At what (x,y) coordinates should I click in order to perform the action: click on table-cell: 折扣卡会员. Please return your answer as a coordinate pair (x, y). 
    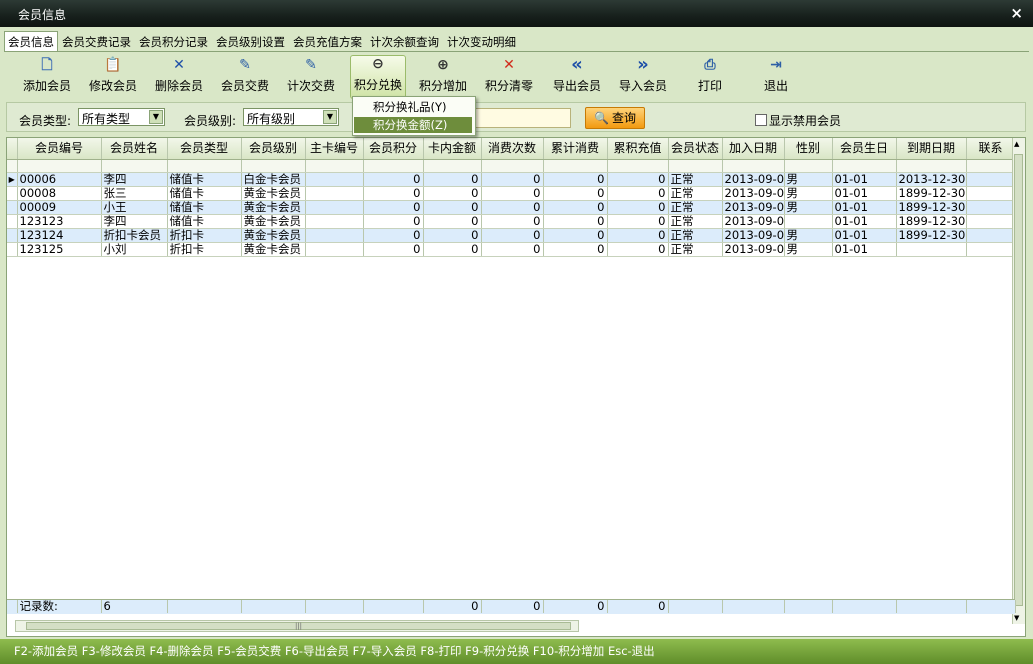
    Looking at the image, I should click on (134, 235).